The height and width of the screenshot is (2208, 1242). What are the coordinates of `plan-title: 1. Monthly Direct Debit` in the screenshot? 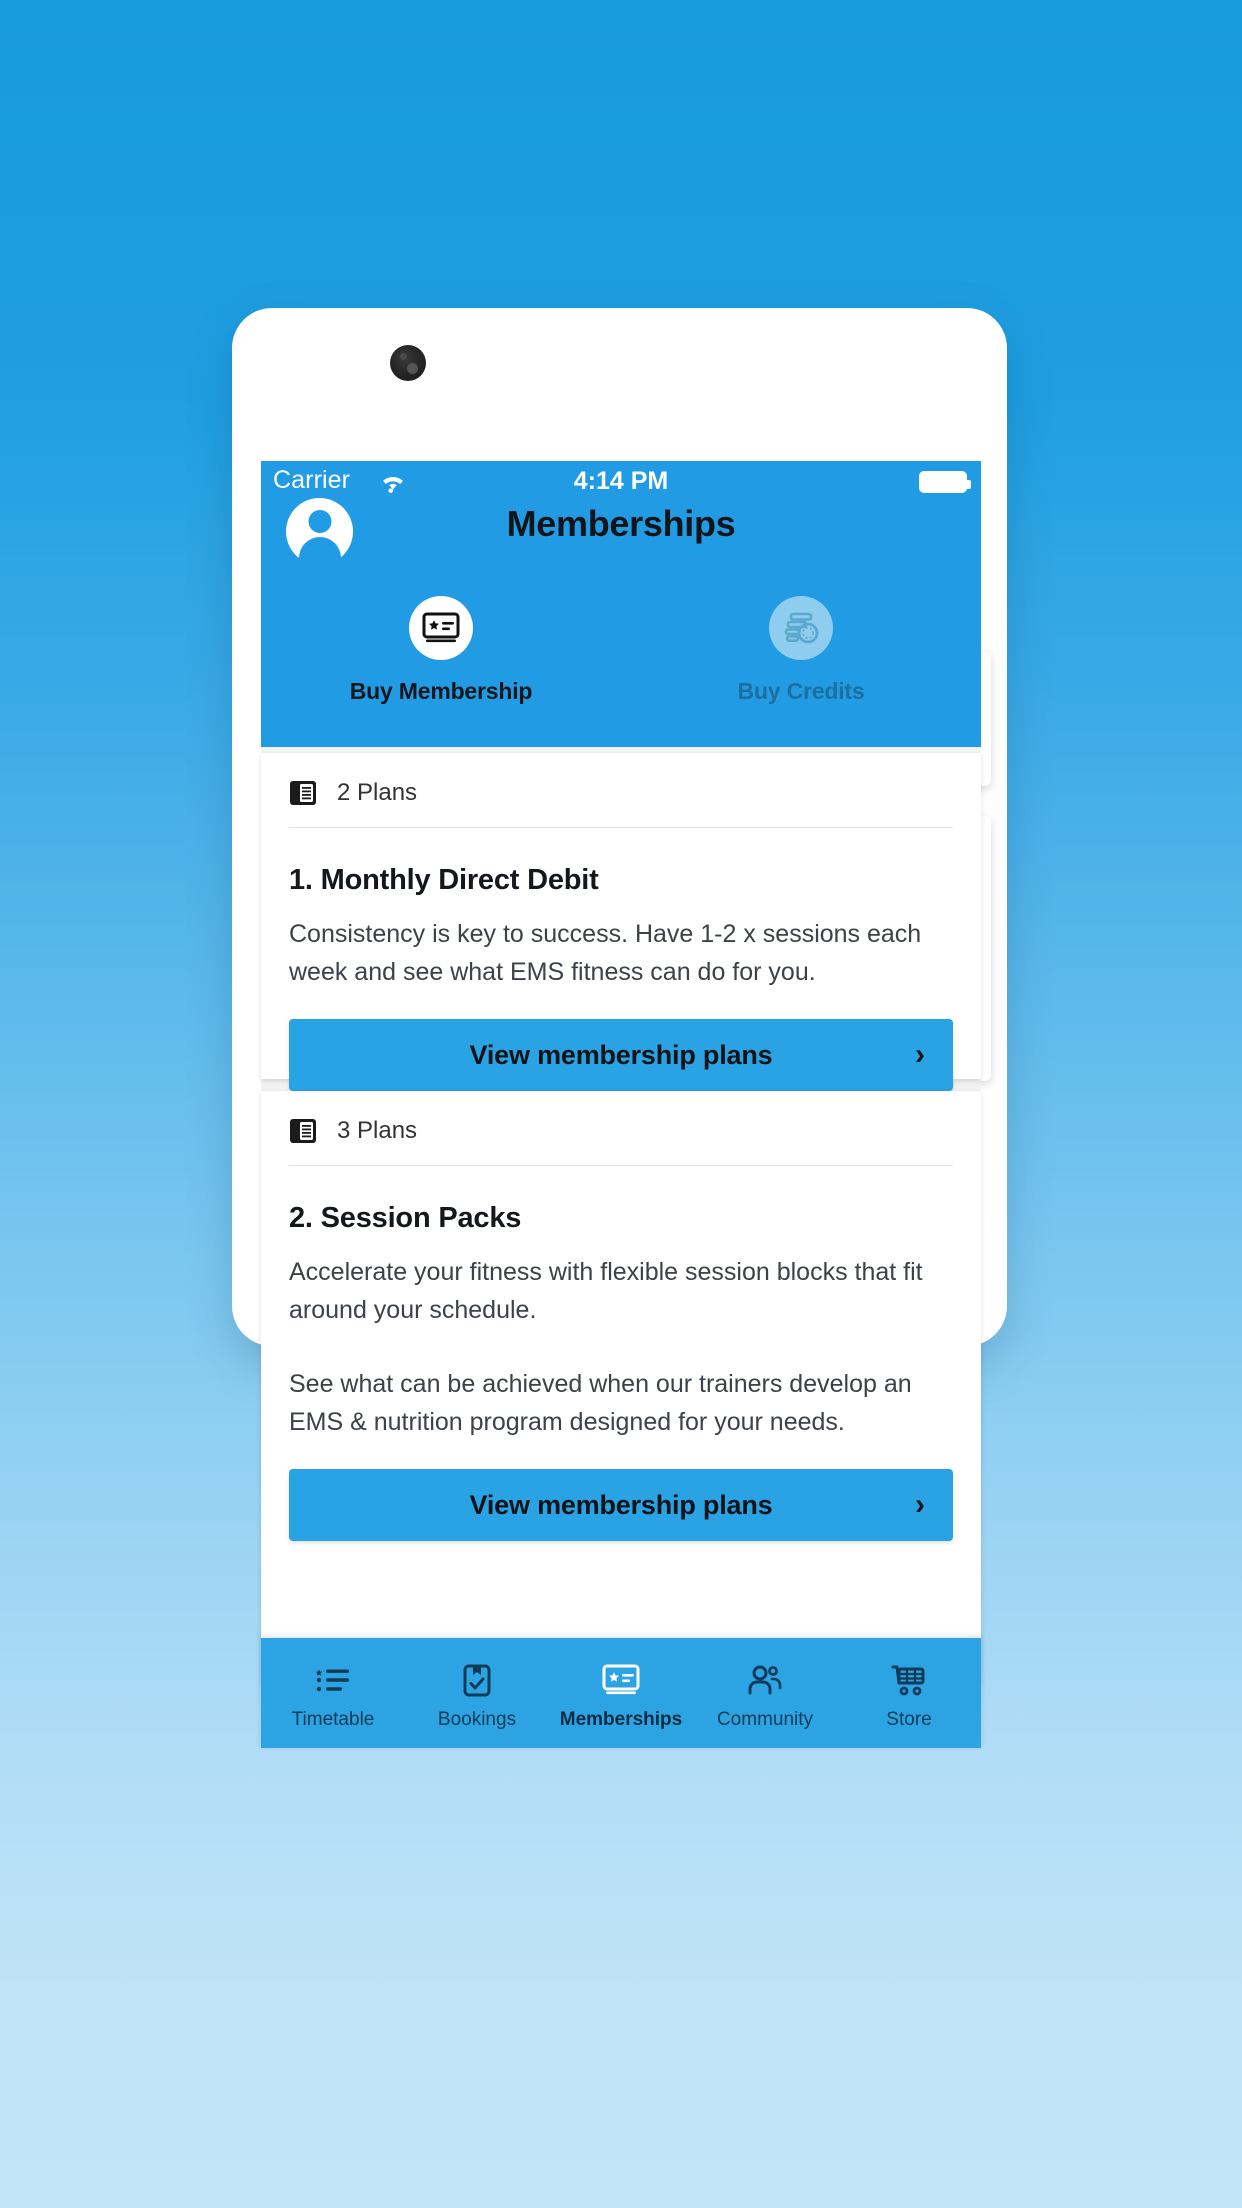 It's located at (444, 880).